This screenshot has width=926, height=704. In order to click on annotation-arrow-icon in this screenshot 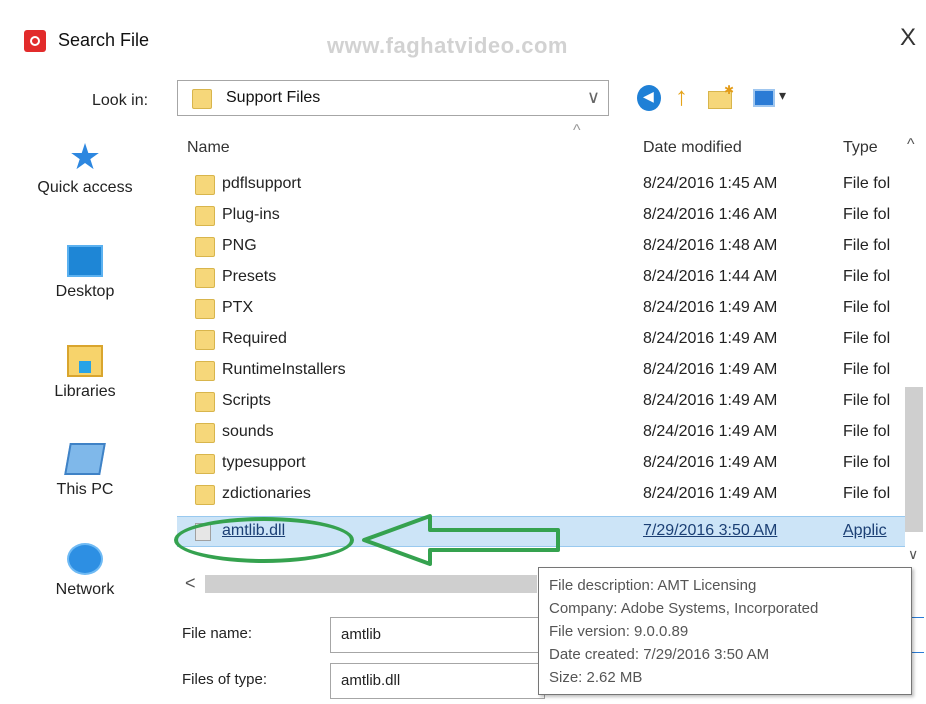, I will do `click(461, 540)`.